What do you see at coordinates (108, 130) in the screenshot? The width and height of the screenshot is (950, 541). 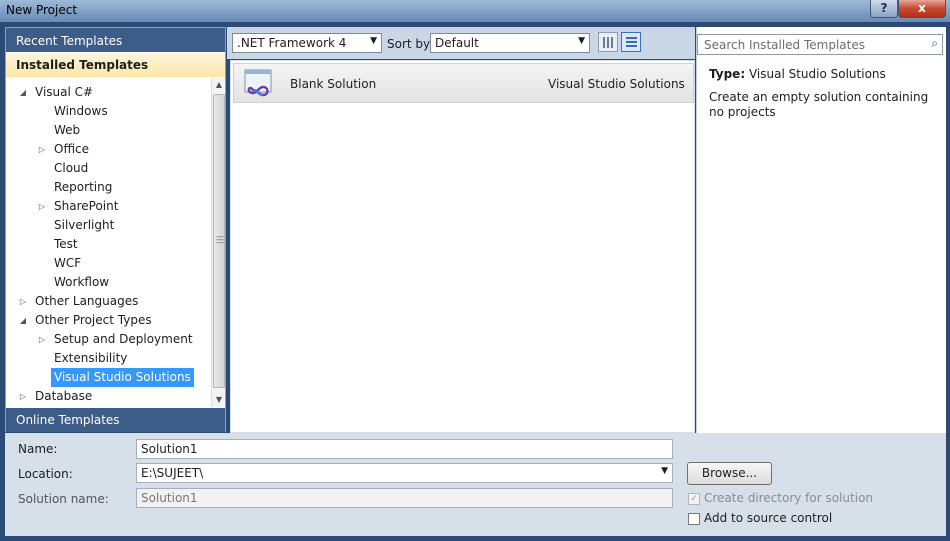 I see `tree-item: Web` at bounding box center [108, 130].